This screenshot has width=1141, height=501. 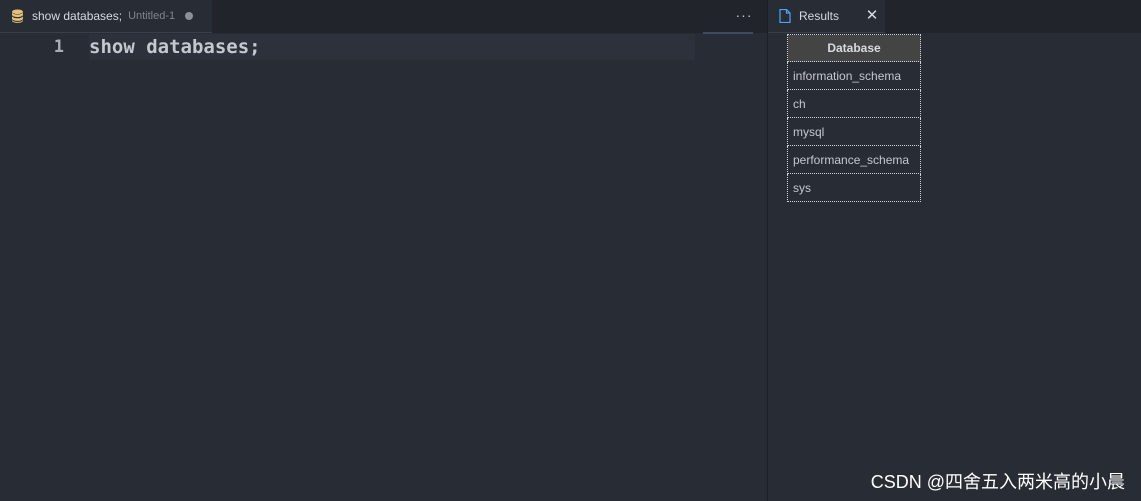 What do you see at coordinates (152, 16) in the screenshot?
I see `editor-tab-description: Untitled-1` at bounding box center [152, 16].